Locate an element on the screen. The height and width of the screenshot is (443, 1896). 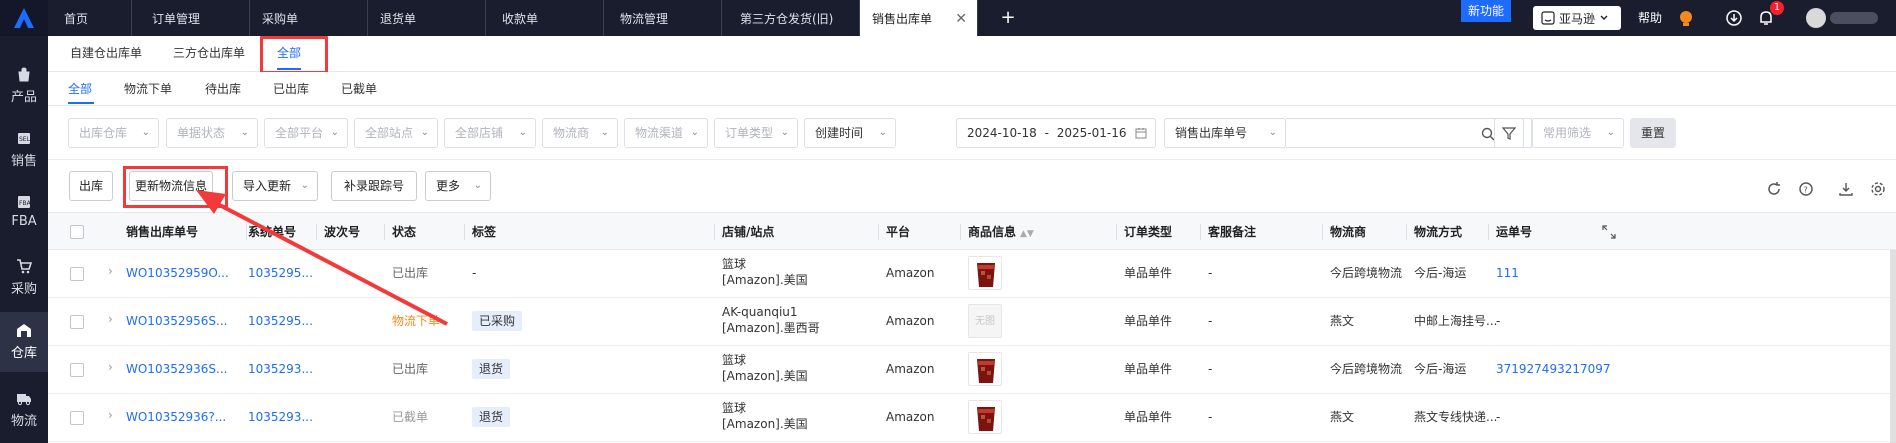
warehouse-filter: 出库仓库 ⌄ is located at coordinates (113, 133).